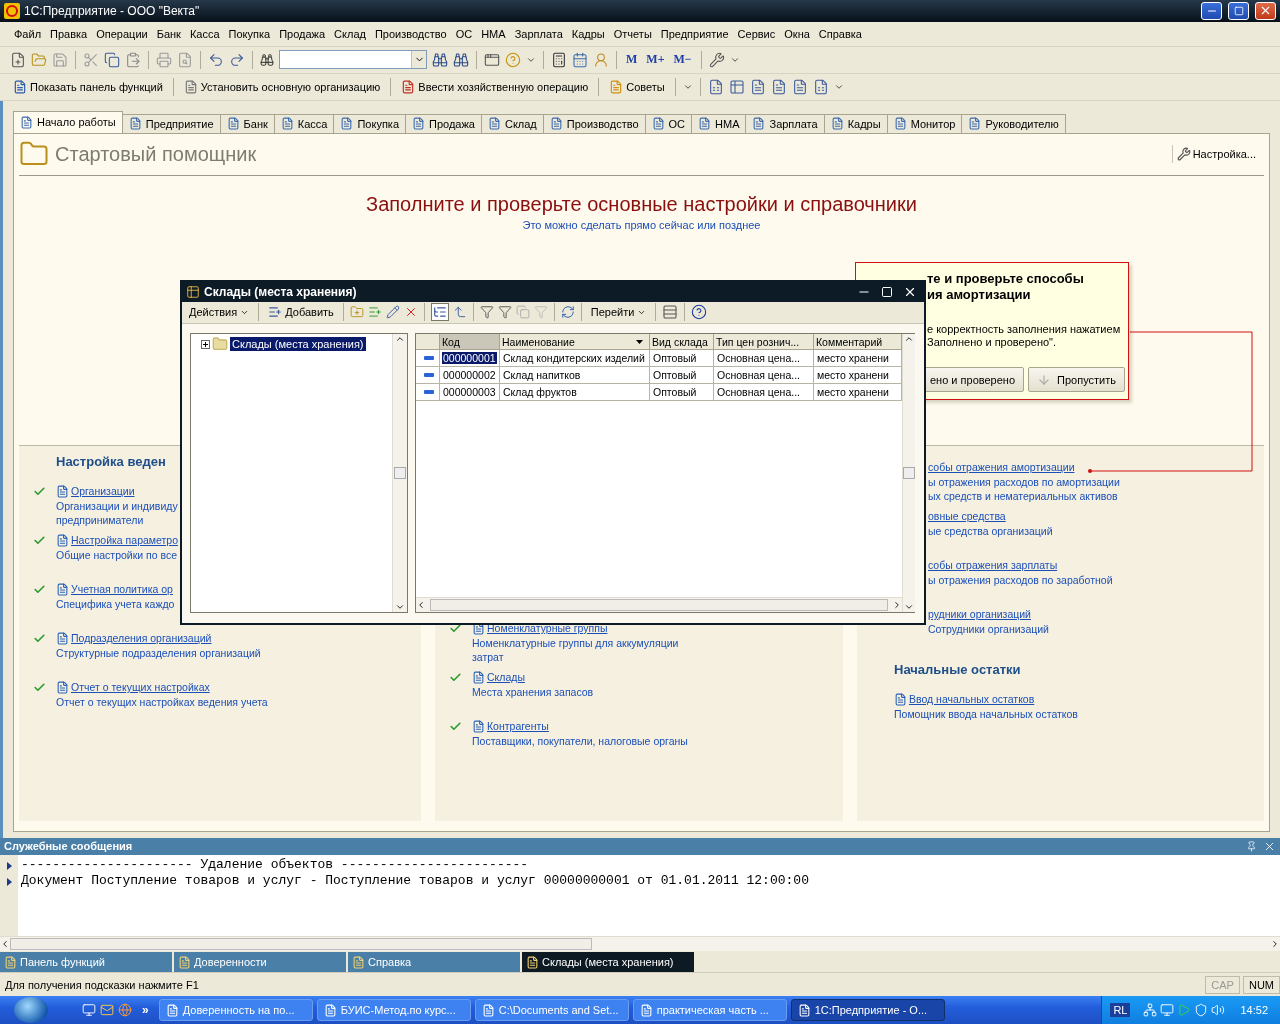 Image resolution: width=1280 pixels, height=1024 pixels. Describe the element at coordinates (682, 342) in the screenshot. I see `column-header: Вид склада` at that location.